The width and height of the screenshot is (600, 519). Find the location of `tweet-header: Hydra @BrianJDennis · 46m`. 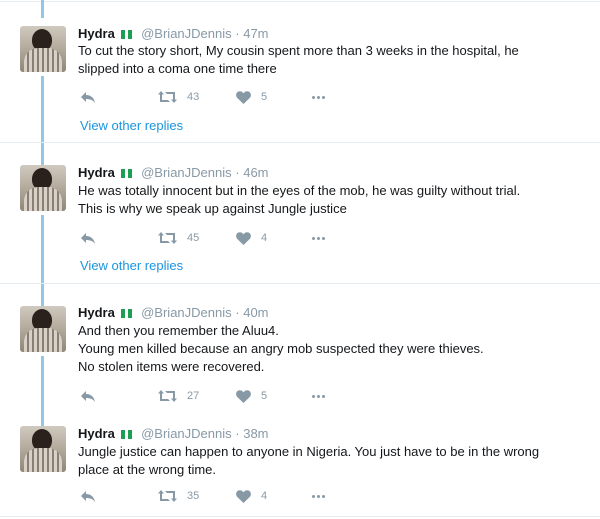

tweet-header: Hydra @BrianJDennis · 46m is located at coordinates (173, 173).